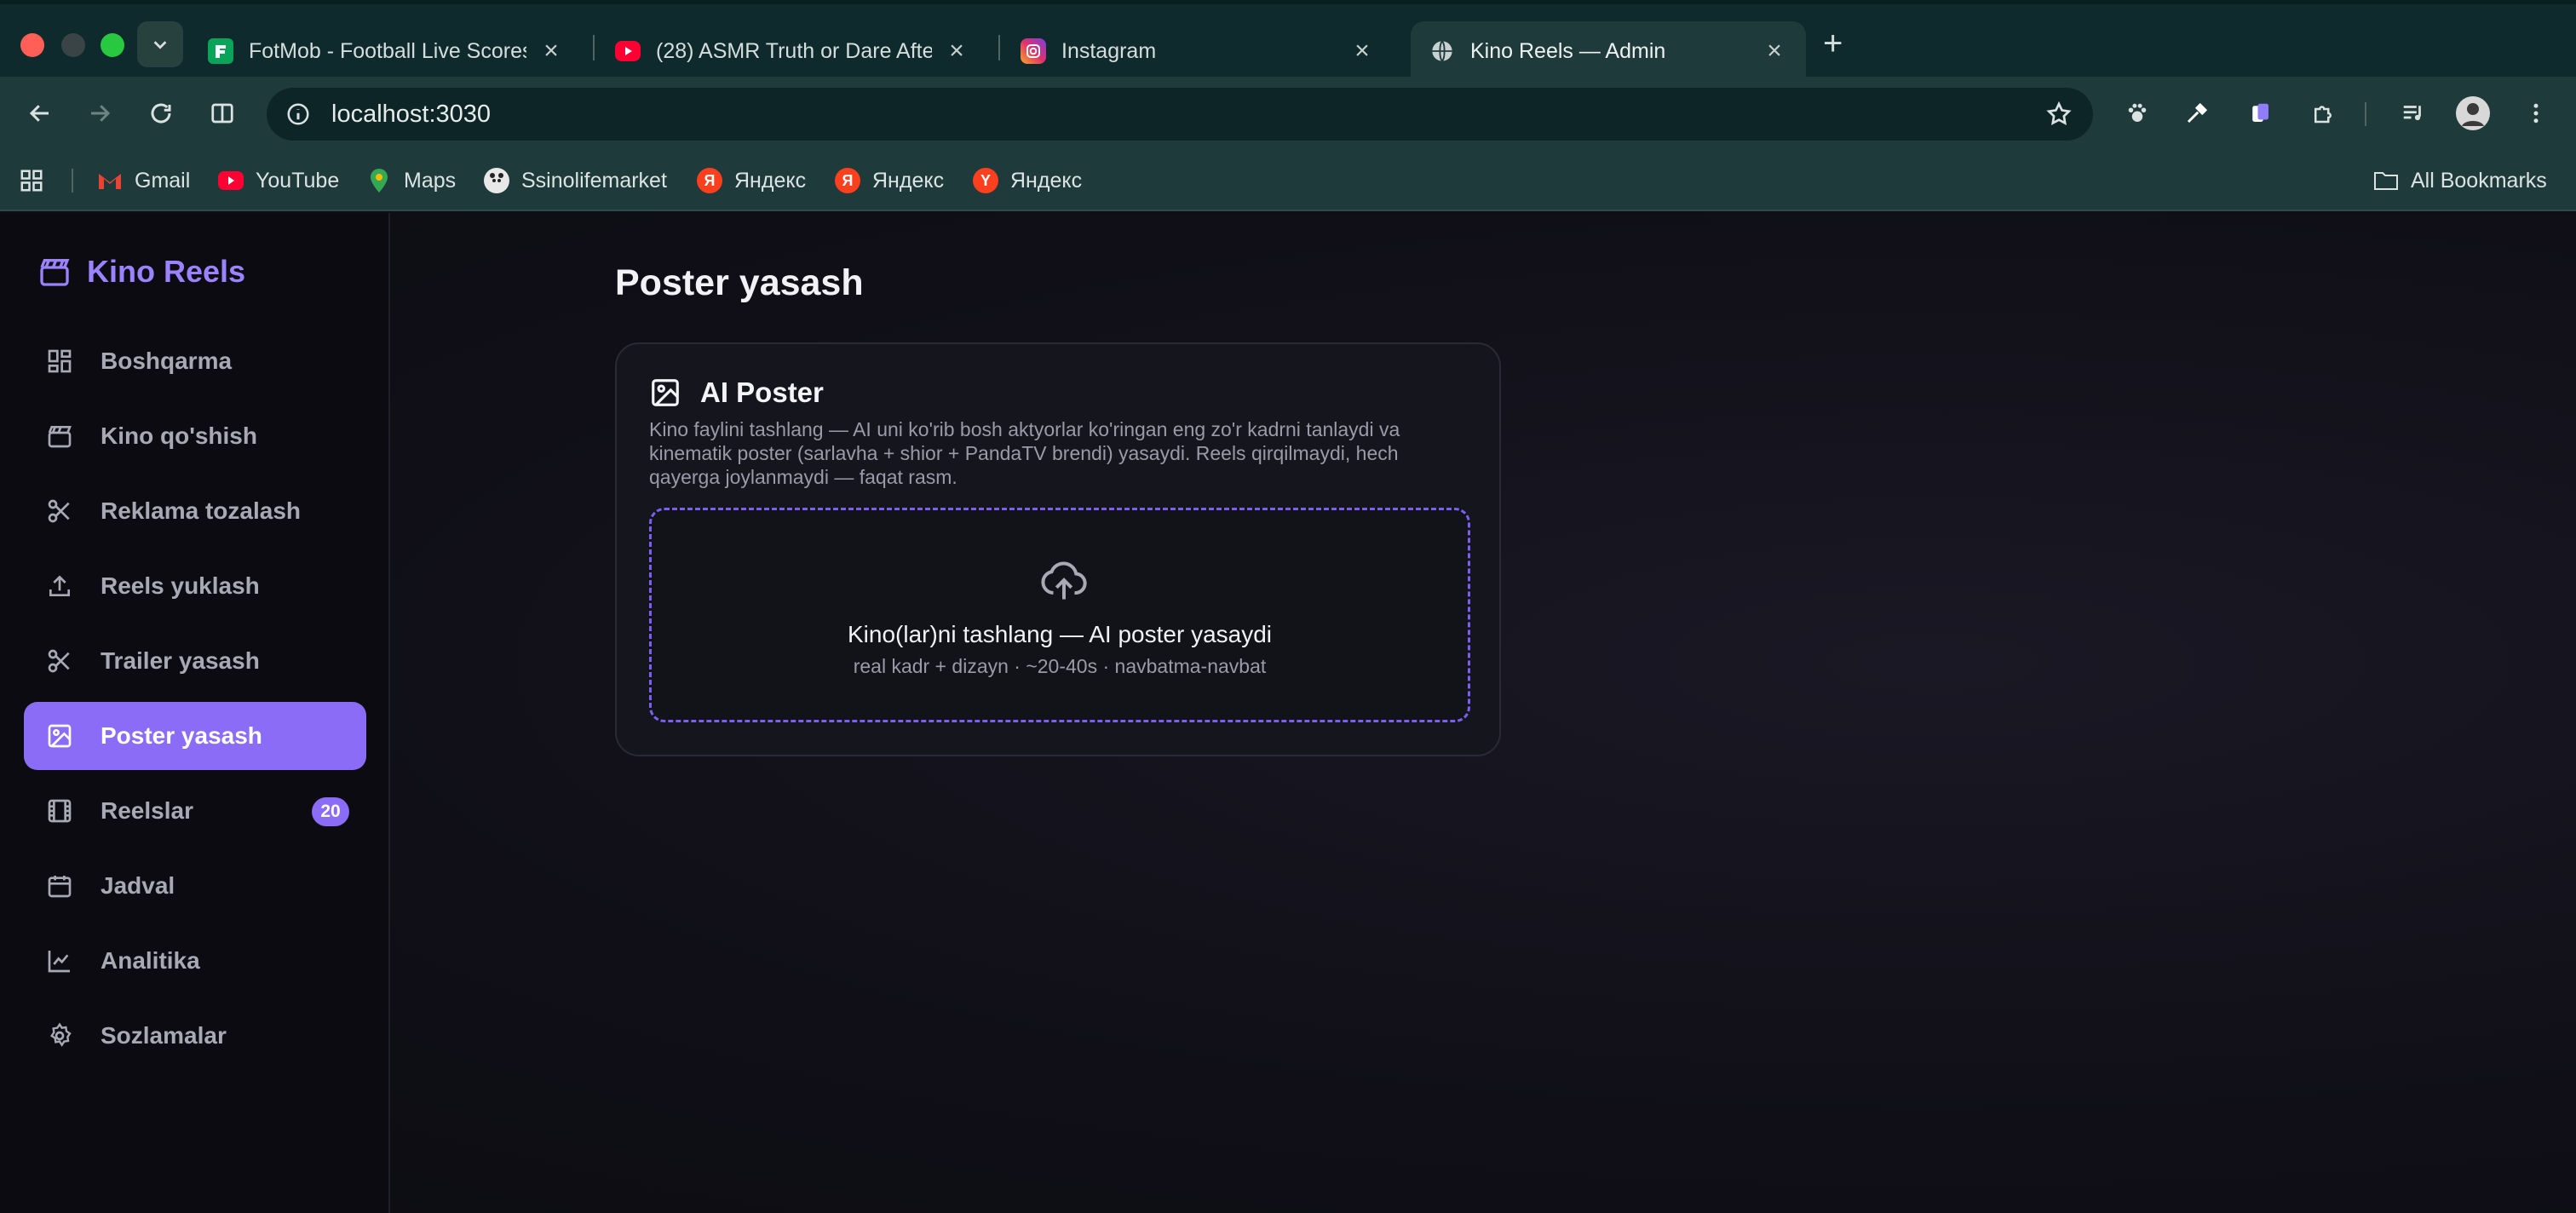  I want to click on sidebar-item-label: Sozlamalar, so click(164, 1035).